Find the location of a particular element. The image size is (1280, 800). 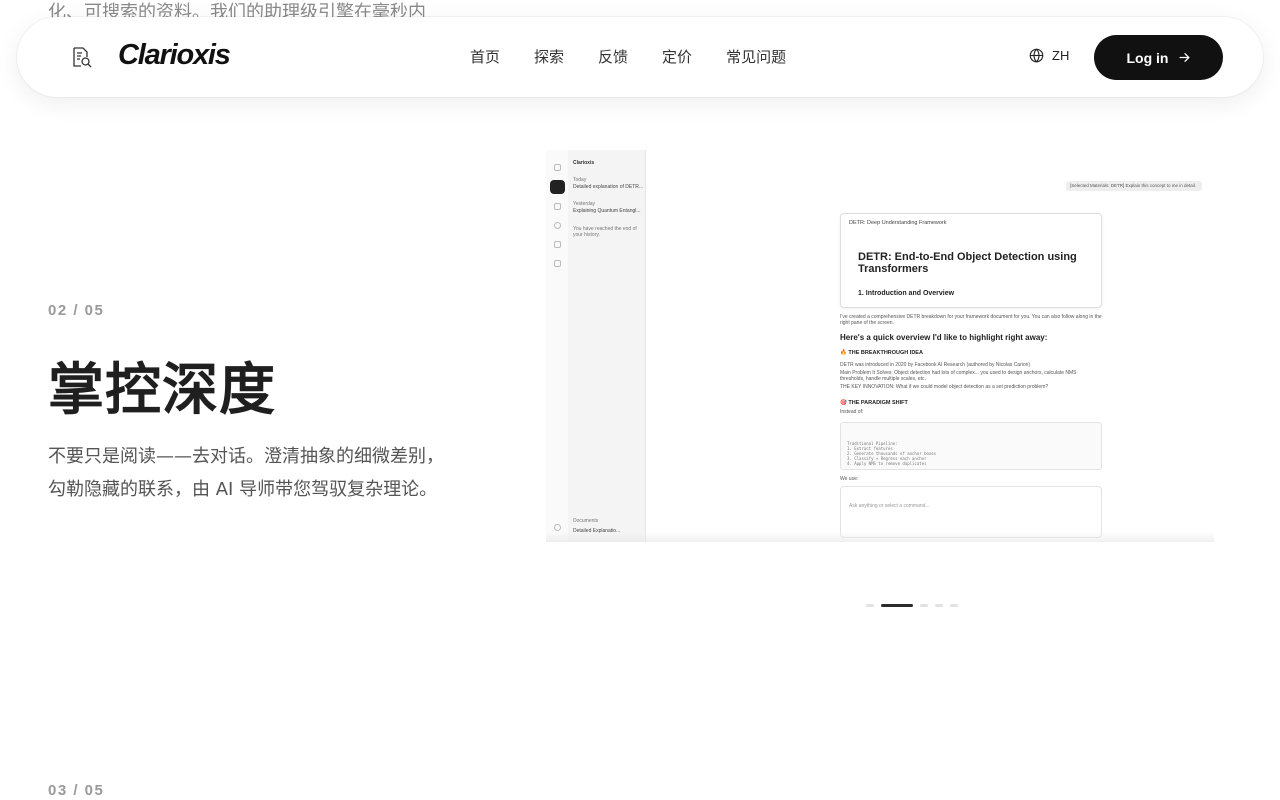

preview-documents-label: Documents is located at coordinates (586, 521).